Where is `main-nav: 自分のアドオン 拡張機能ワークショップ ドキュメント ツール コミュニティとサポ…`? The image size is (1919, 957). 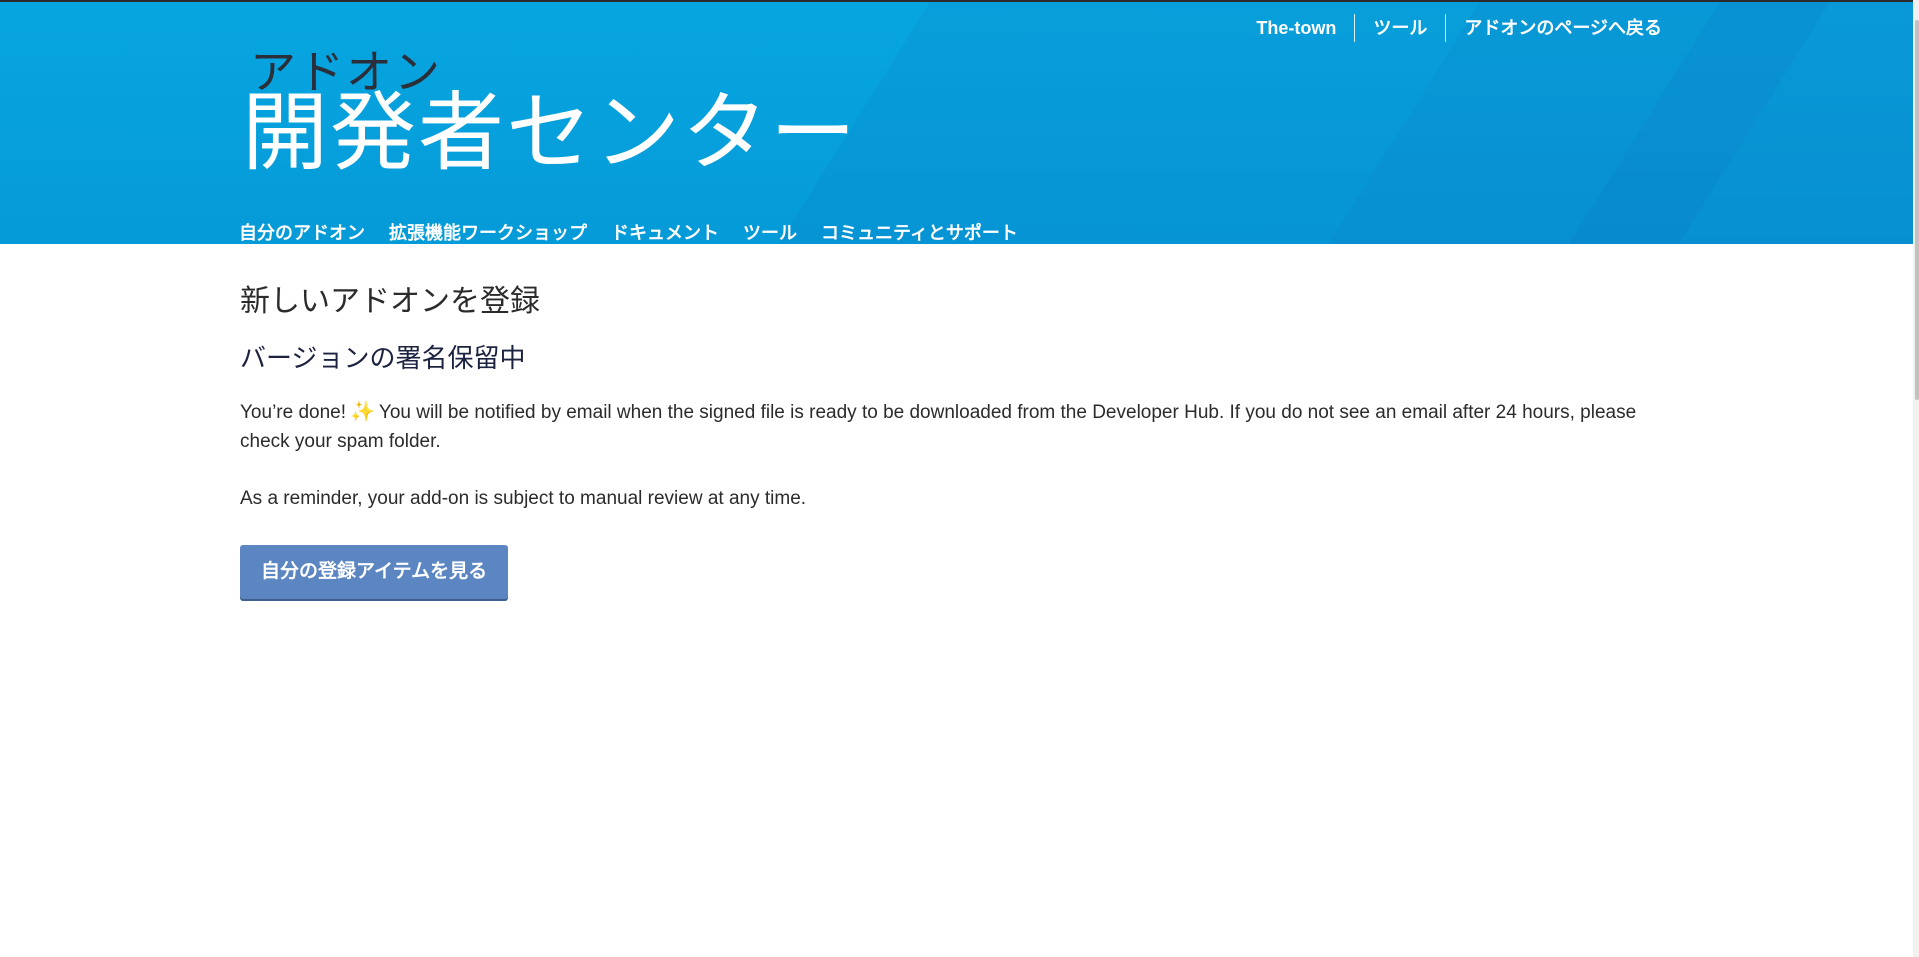
main-nav: 自分のアドオン 拡張機能ワークショップ ドキュメント ツール コミュニティとサポ… is located at coordinates (628, 231).